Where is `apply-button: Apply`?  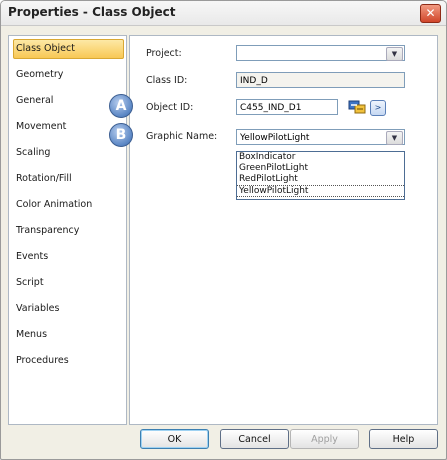
apply-button: Apply is located at coordinates (324, 439).